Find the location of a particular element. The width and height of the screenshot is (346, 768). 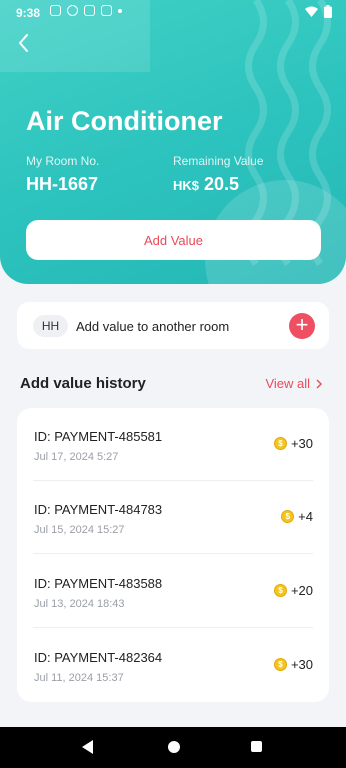

notification-icons is located at coordinates (86, 10).